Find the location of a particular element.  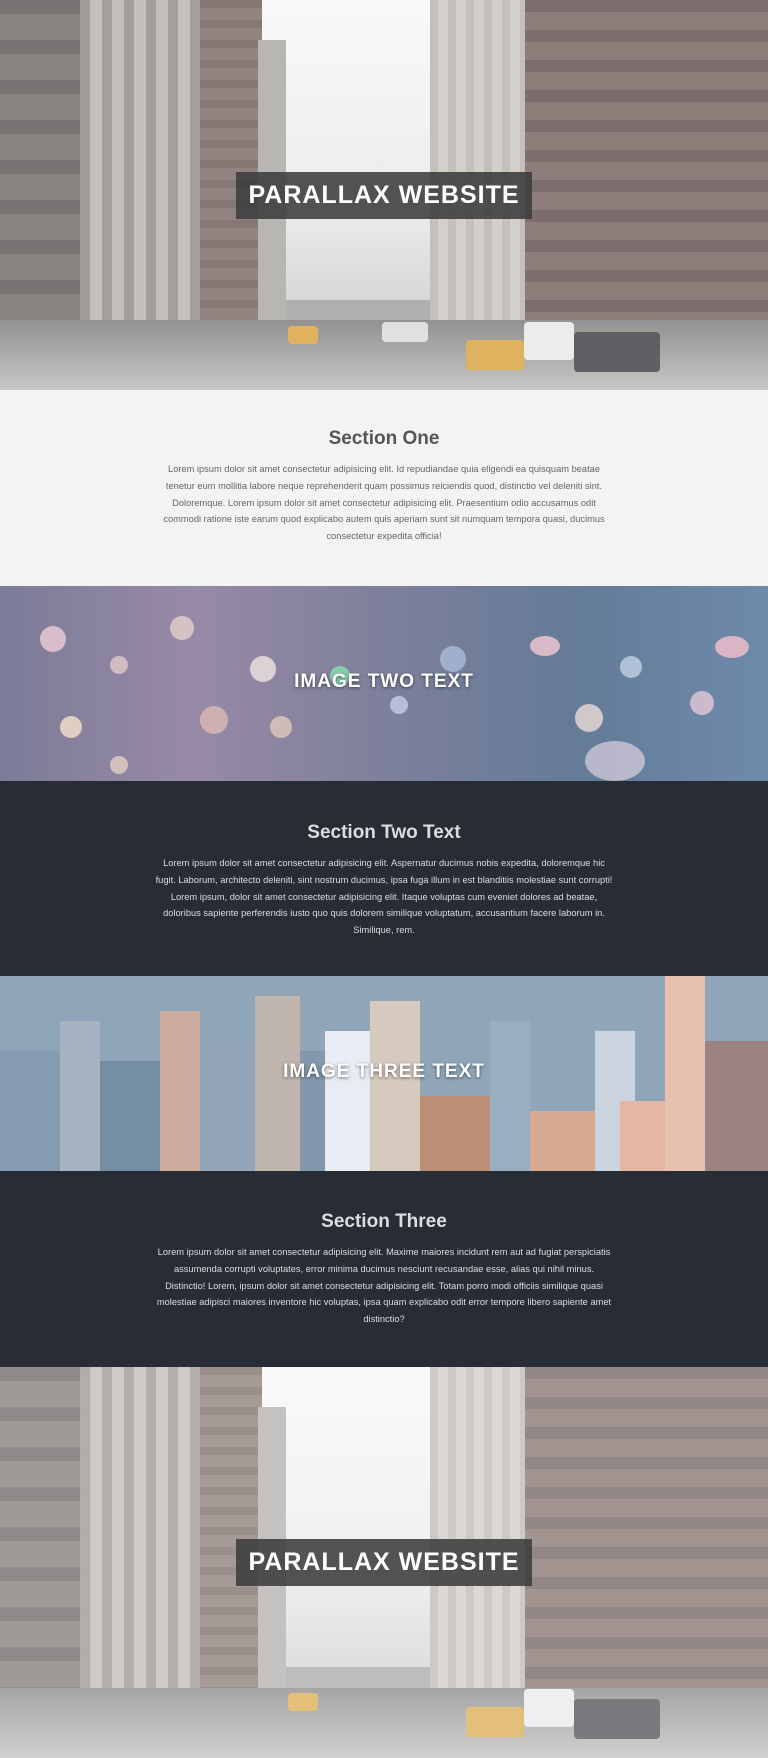

section-three-heading: Section Three is located at coordinates (384, 1221).